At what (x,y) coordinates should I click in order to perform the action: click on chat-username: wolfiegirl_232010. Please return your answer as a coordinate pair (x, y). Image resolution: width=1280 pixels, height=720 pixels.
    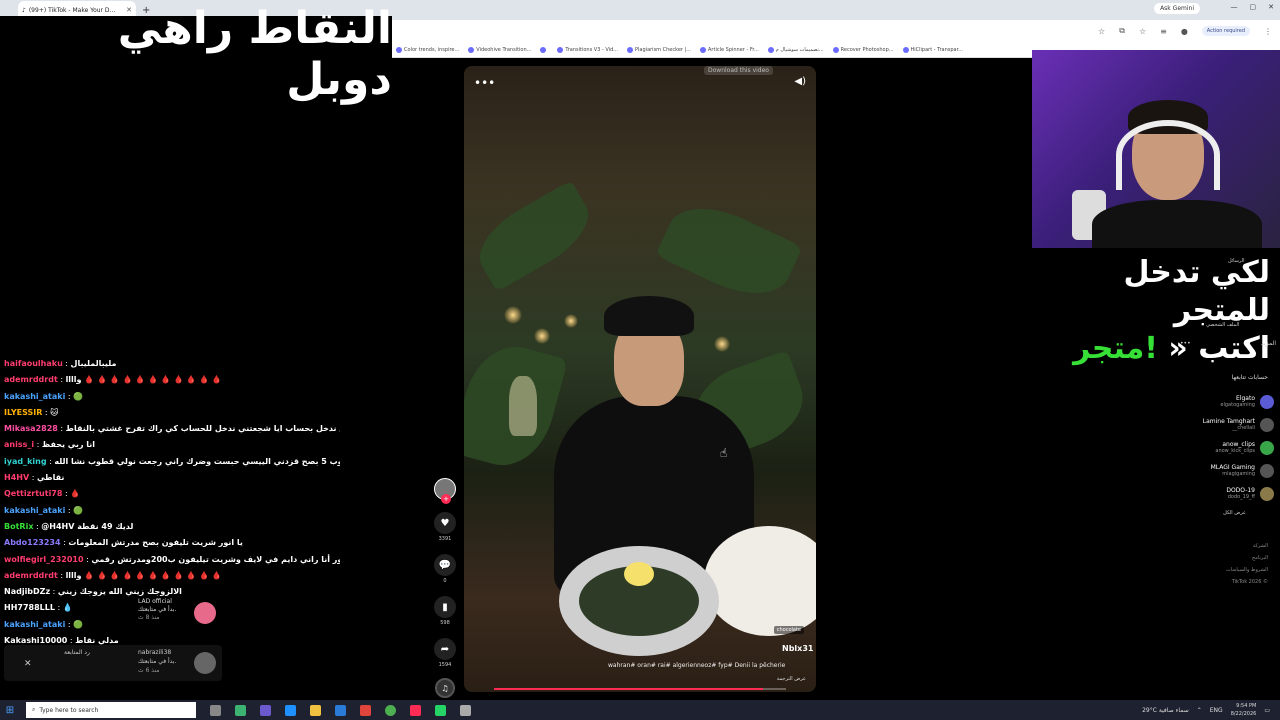
    Looking at the image, I should click on (44, 559).